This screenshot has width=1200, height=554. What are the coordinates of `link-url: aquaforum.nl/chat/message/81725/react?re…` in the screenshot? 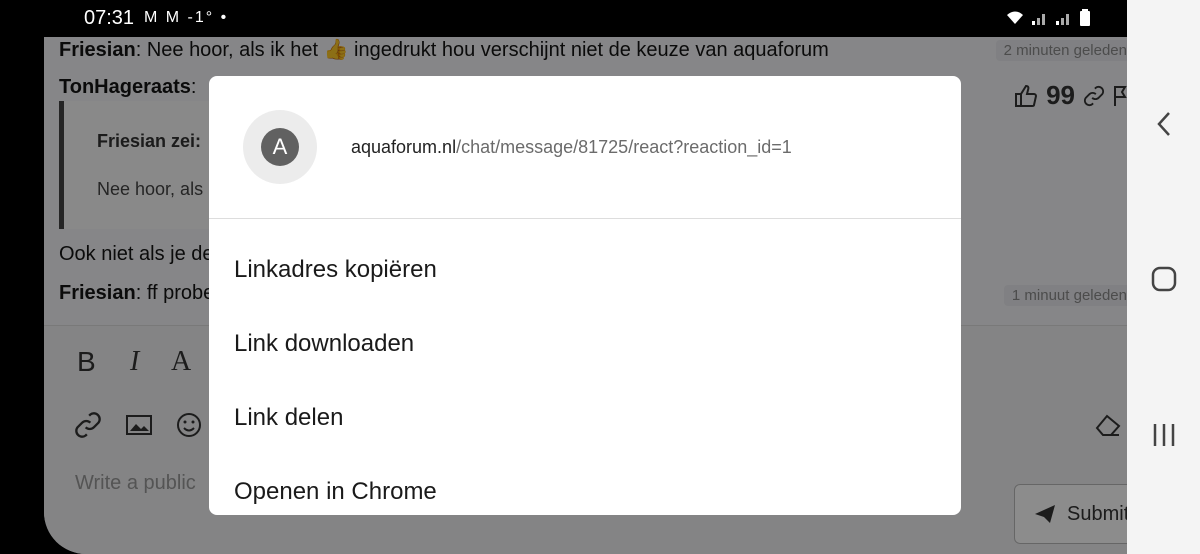 It's located at (571, 147).